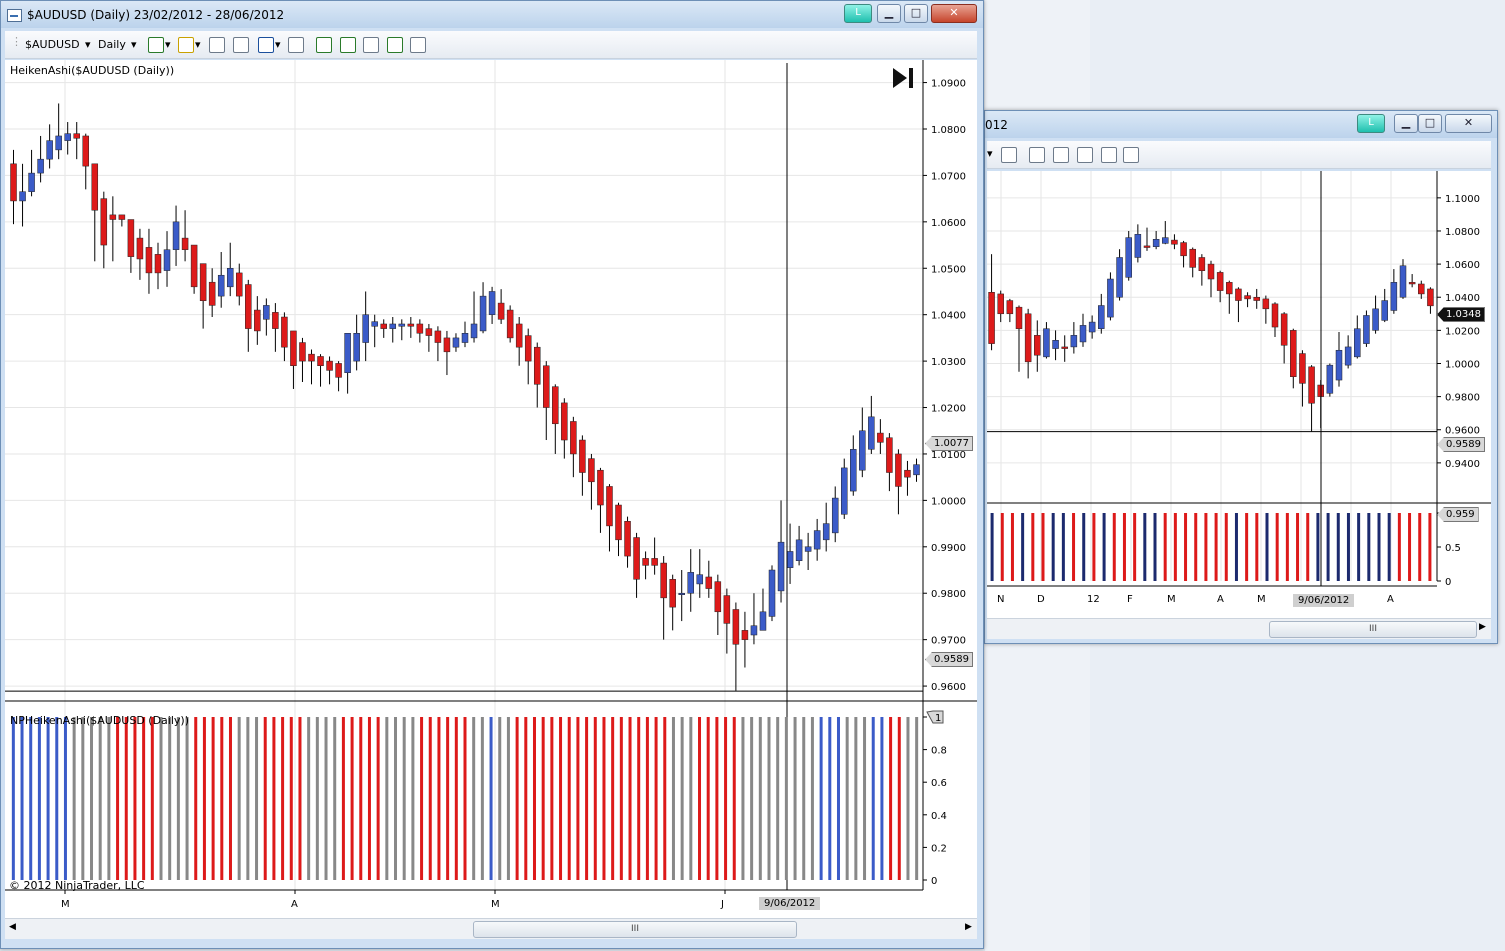 The image size is (1505, 951). Describe the element at coordinates (495, 904) in the screenshot. I see `time-axis-label: M` at that location.